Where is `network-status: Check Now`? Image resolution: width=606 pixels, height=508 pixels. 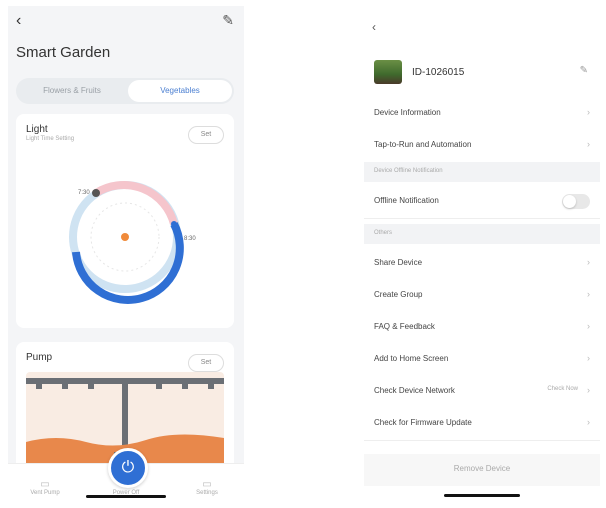
network-status: Check Now is located at coordinates (562, 389).